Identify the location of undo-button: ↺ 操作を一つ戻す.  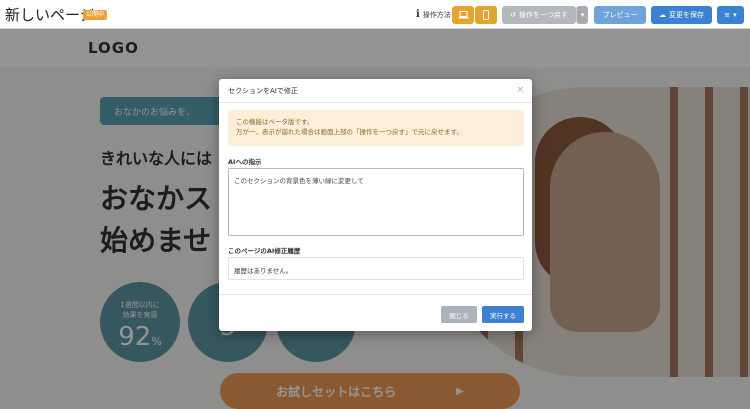
(539, 15).